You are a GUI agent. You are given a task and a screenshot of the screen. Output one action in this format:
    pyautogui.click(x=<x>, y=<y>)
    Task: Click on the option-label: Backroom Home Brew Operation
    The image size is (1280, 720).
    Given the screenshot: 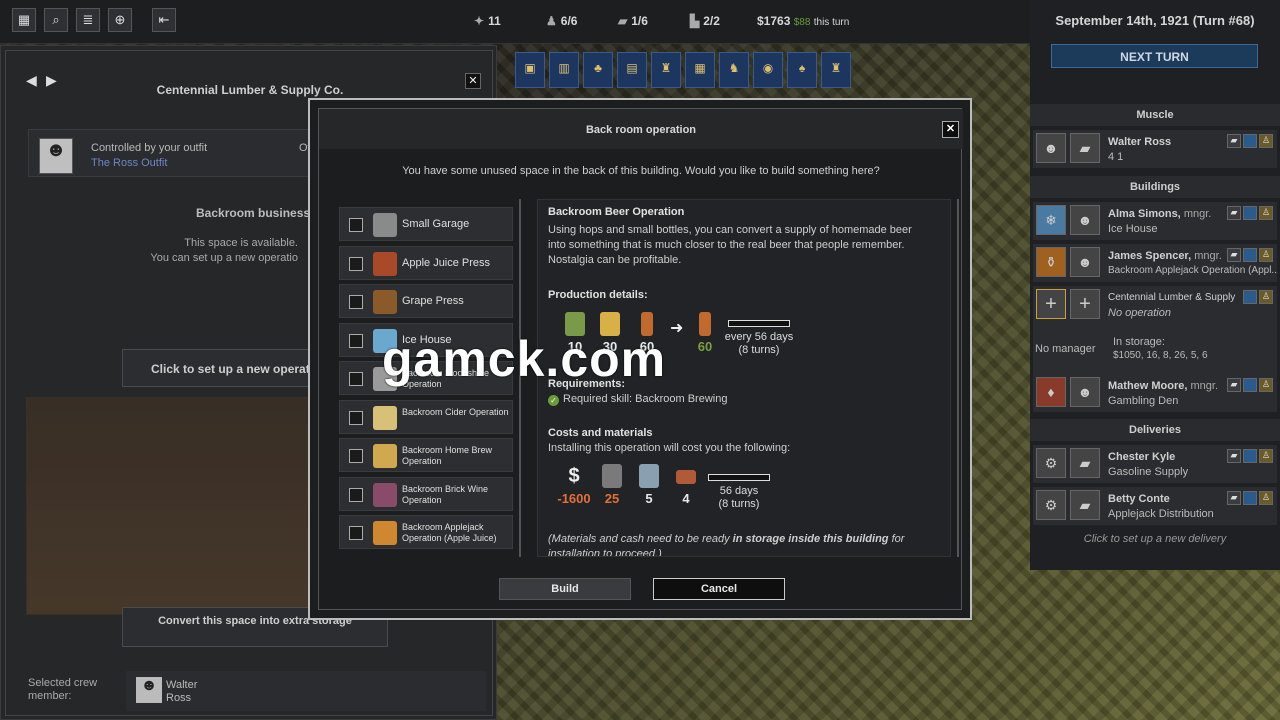 What is the action you would take?
    pyautogui.click(x=447, y=455)
    